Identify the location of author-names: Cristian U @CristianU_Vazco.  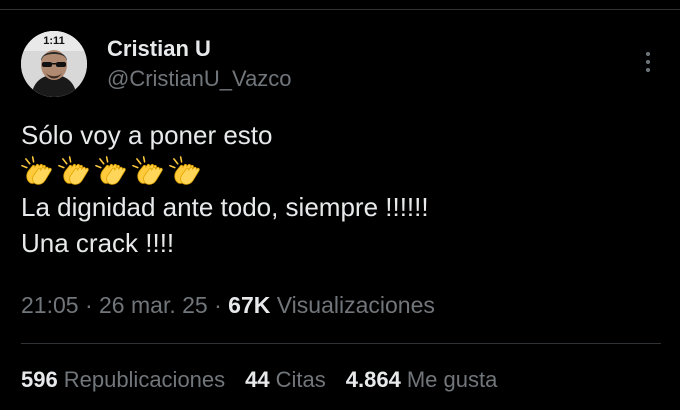
(199, 64).